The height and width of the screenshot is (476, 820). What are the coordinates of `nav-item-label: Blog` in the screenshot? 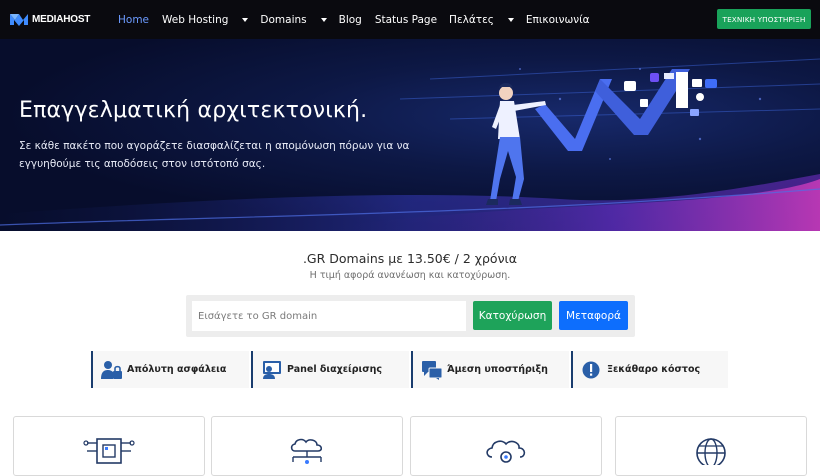 It's located at (350, 19).